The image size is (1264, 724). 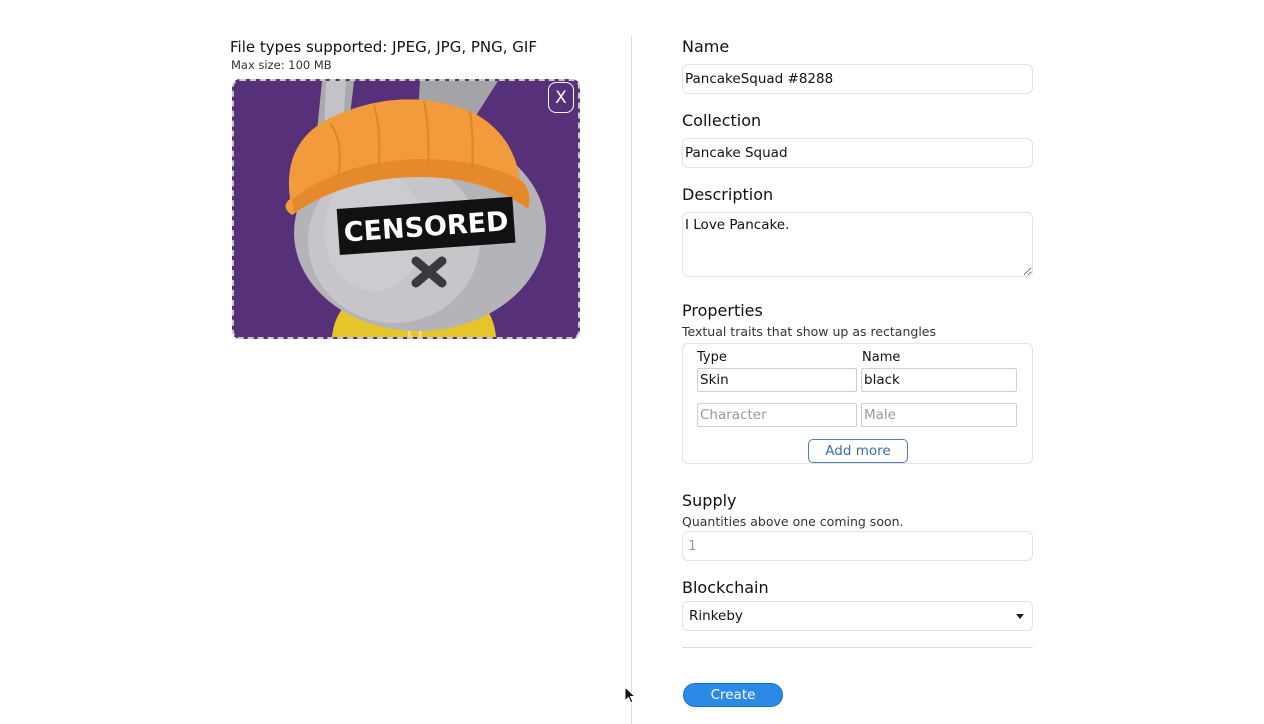 I want to click on chevron-down-icon, so click(x=1020, y=616).